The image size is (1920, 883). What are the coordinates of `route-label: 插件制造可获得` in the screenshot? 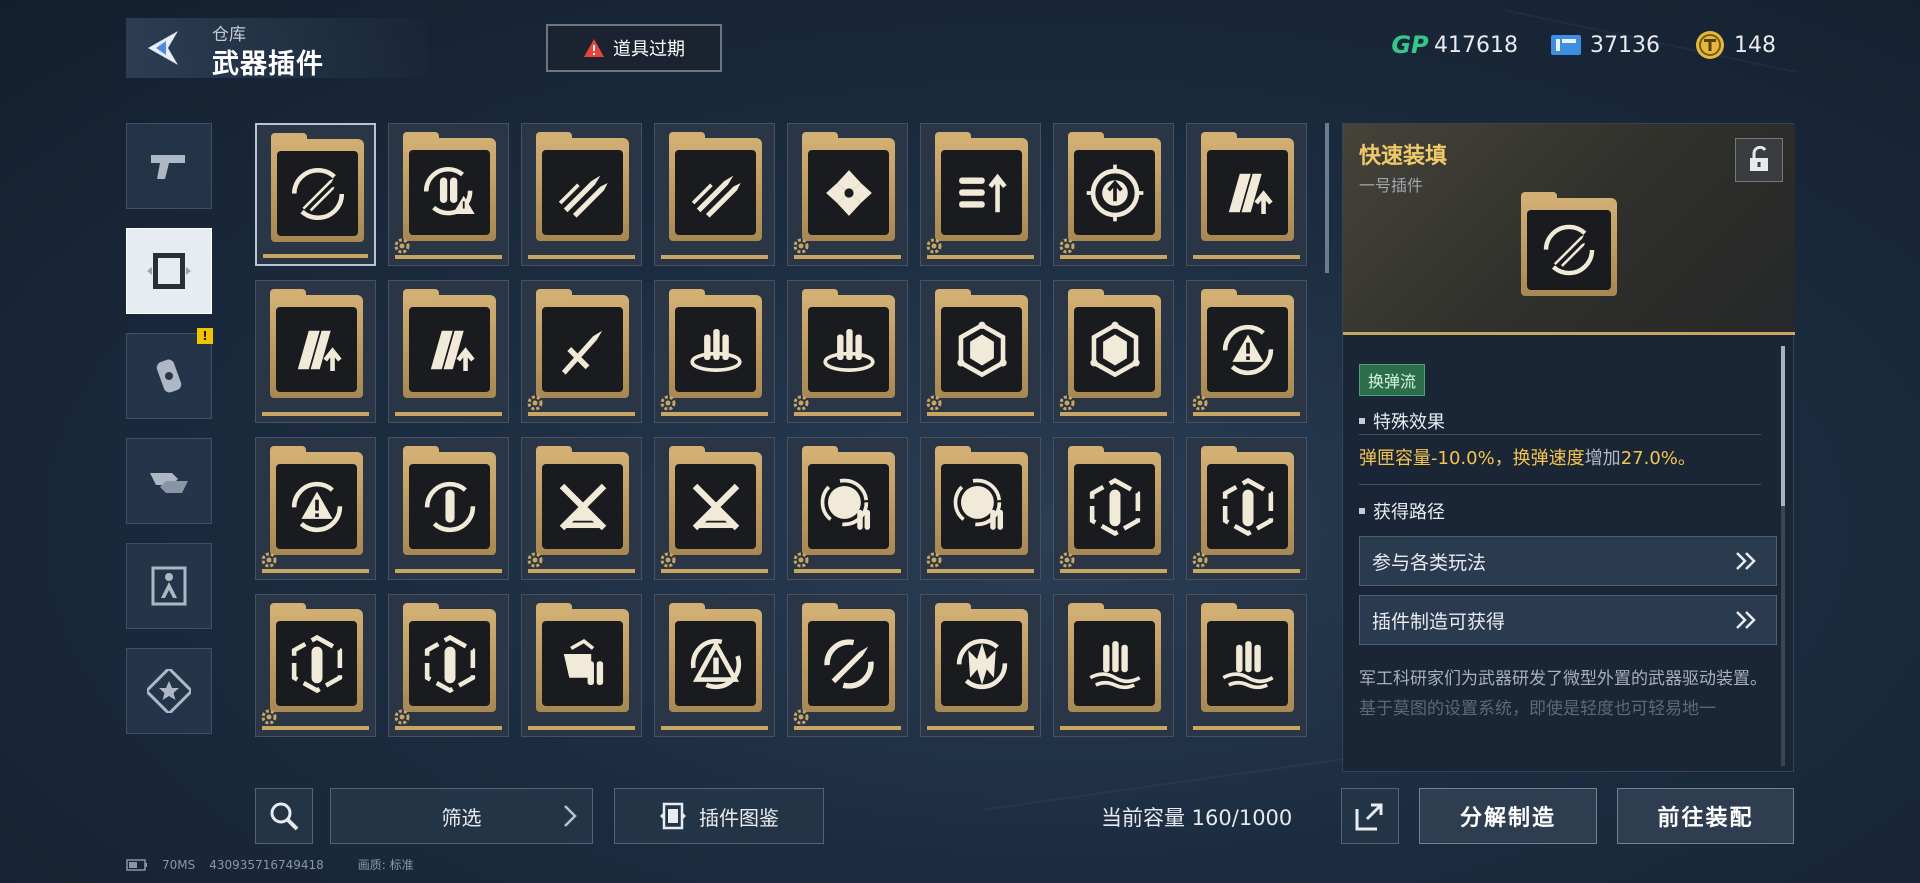 It's located at (1439, 621).